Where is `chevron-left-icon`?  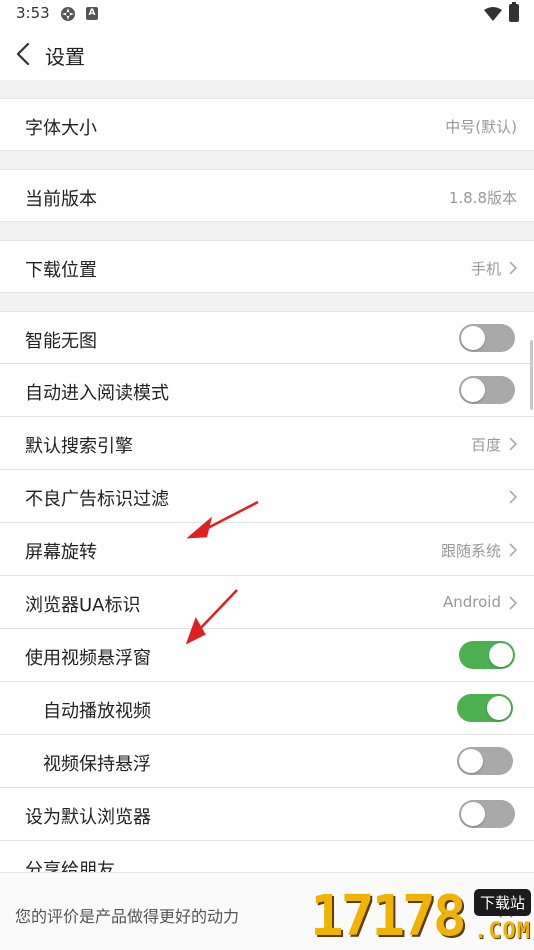
chevron-left-icon is located at coordinates (24, 54).